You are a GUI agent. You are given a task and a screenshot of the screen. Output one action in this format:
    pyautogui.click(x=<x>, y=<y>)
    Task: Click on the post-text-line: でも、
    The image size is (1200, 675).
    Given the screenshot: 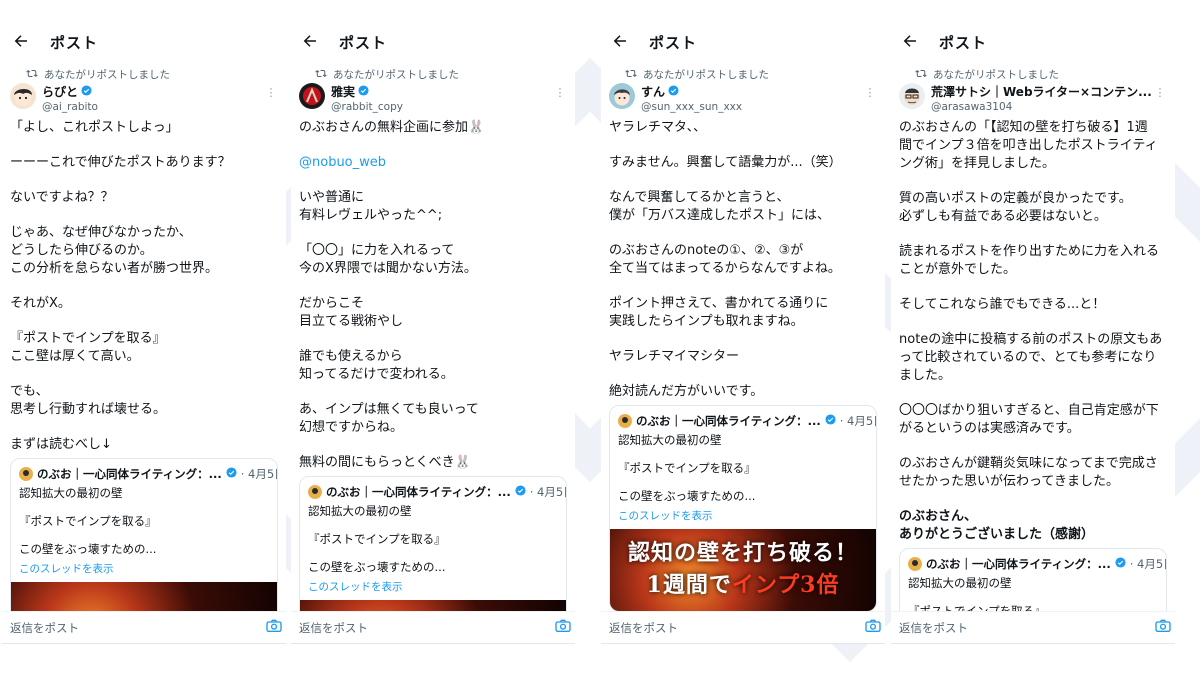 What is the action you would take?
    pyautogui.click(x=29, y=391)
    